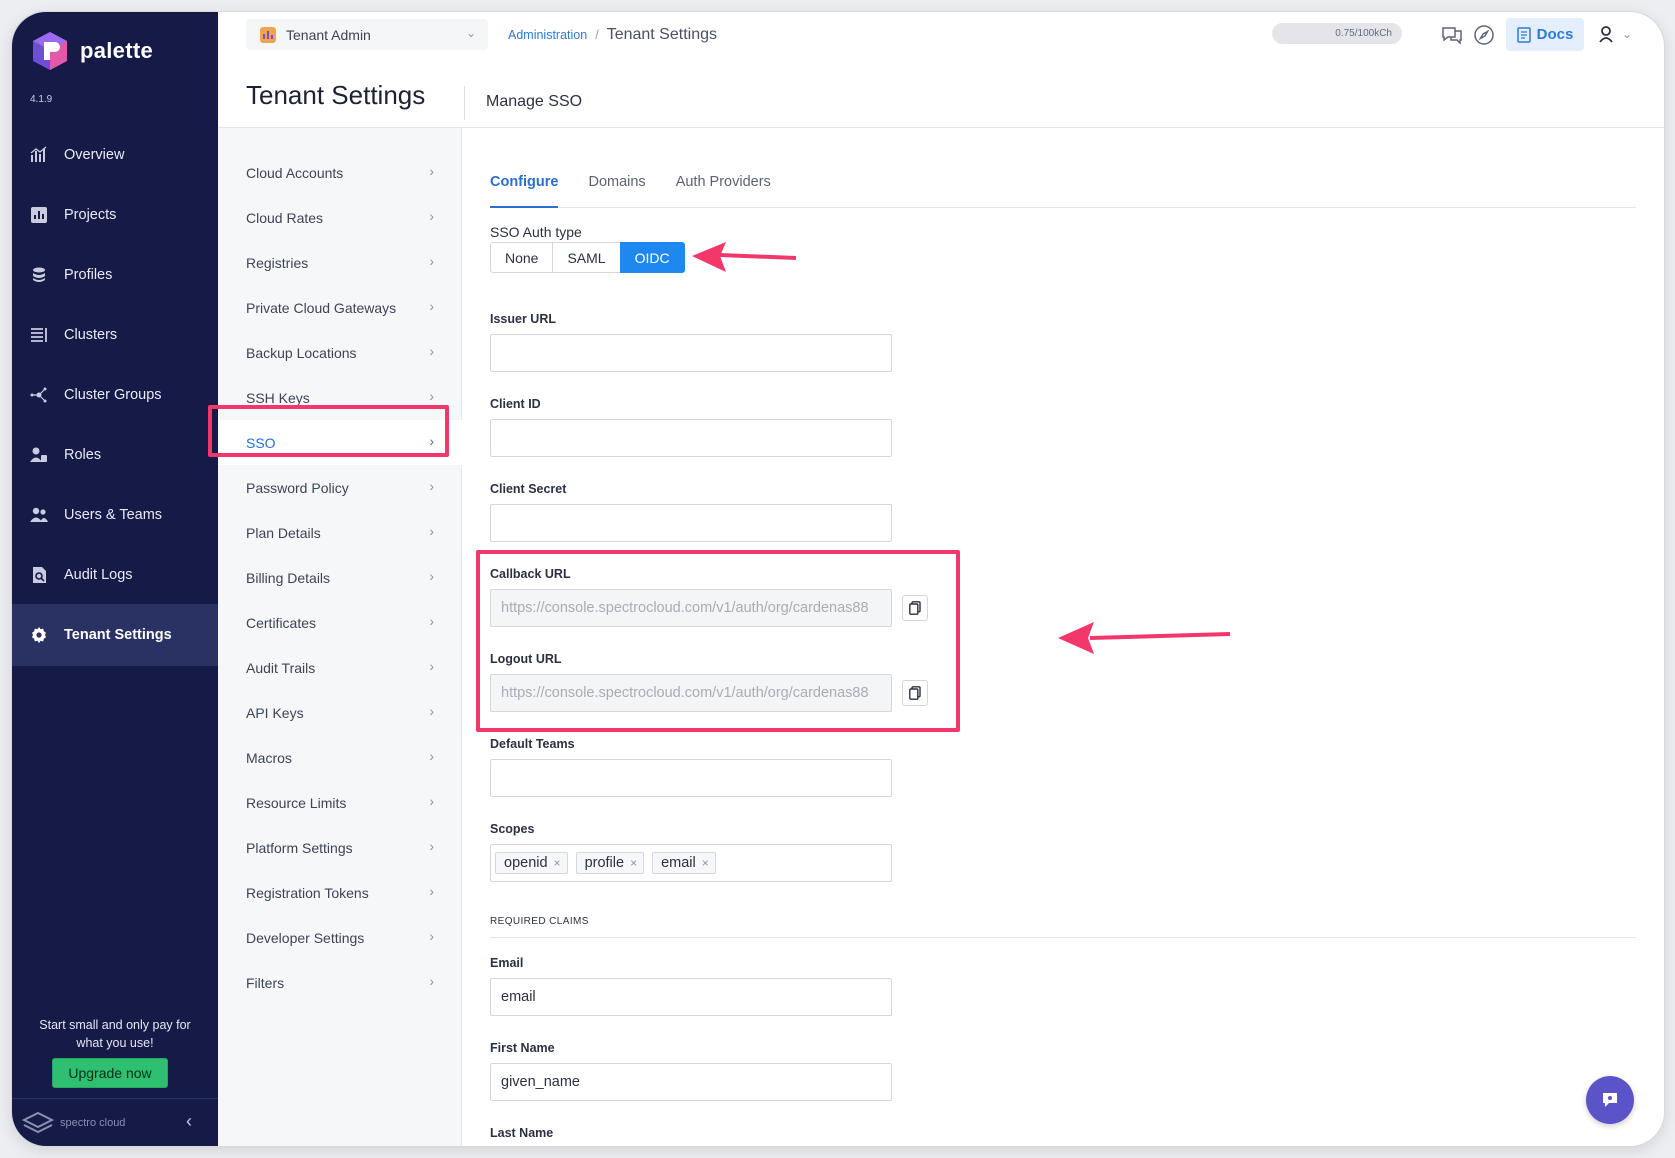 The image size is (1675, 1158). I want to click on sidebar-item-projects: Projects, so click(115, 215).